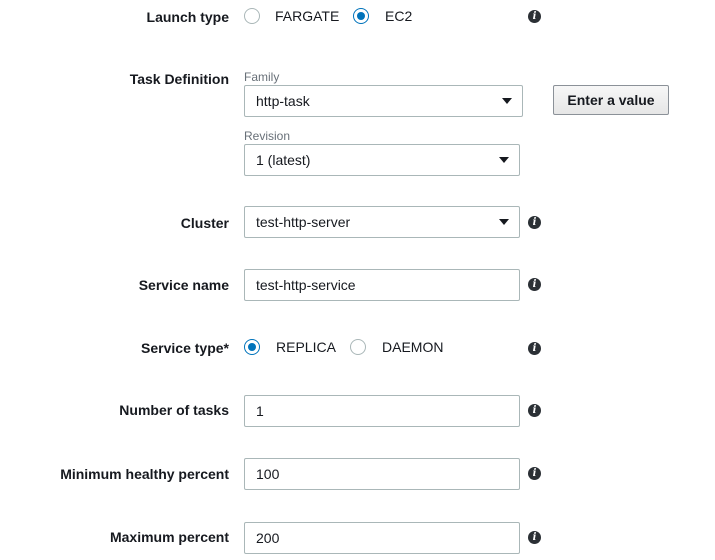  I want to click on revision-label: Revision, so click(267, 136).